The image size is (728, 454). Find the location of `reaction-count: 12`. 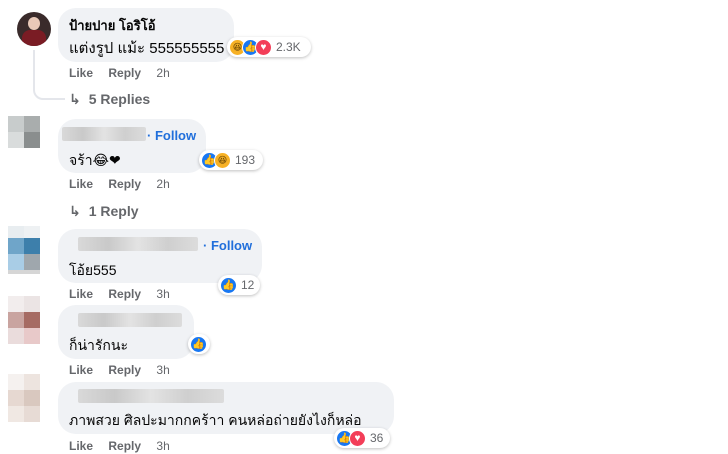

reaction-count: 12 is located at coordinates (248, 285).